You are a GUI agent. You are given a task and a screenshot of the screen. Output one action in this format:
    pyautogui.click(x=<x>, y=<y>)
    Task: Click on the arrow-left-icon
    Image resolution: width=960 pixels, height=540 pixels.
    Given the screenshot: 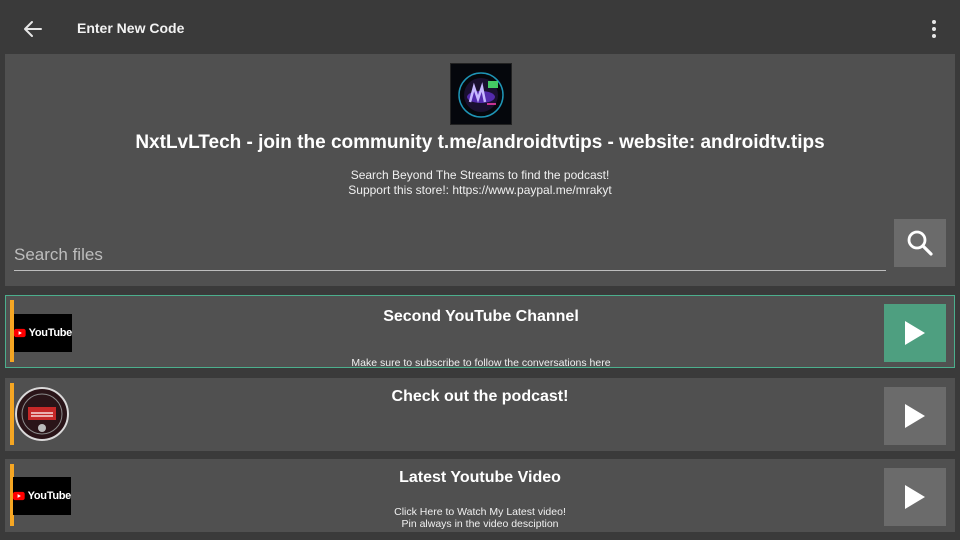 What is the action you would take?
    pyautogui.click(x=33, y=29)
    